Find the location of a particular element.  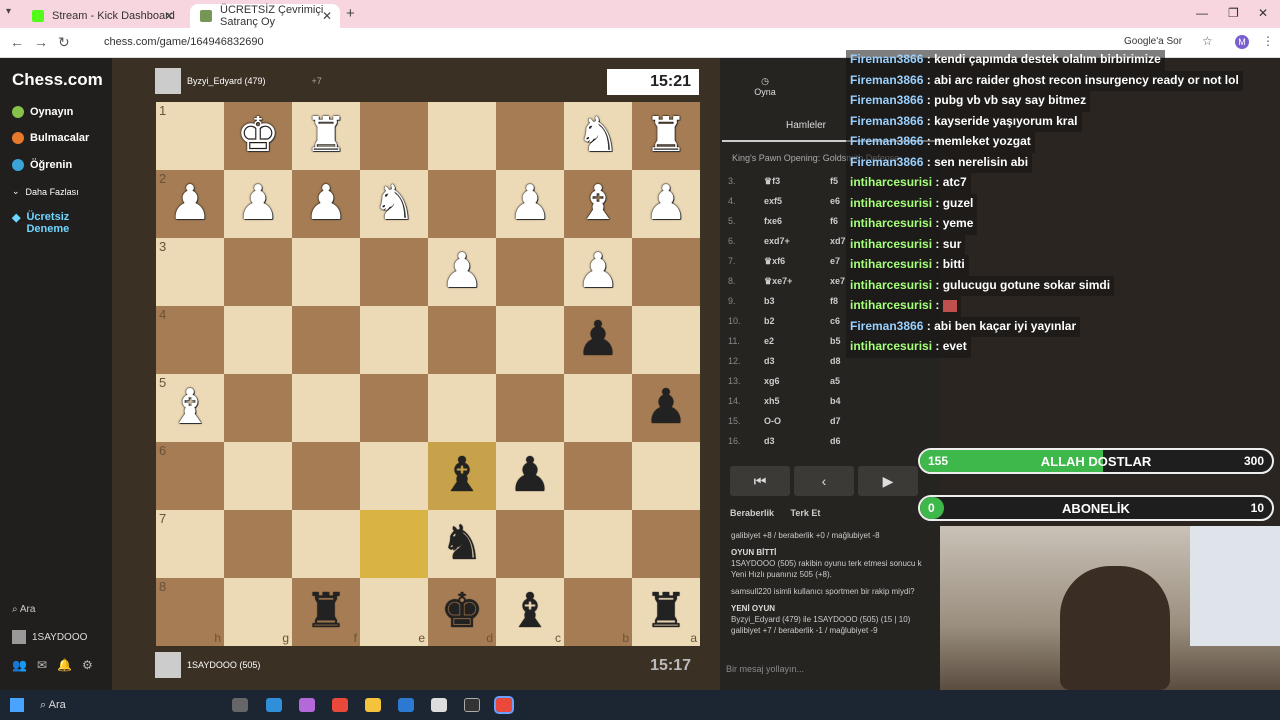

move: d8 is located at coordinates (880, 366).